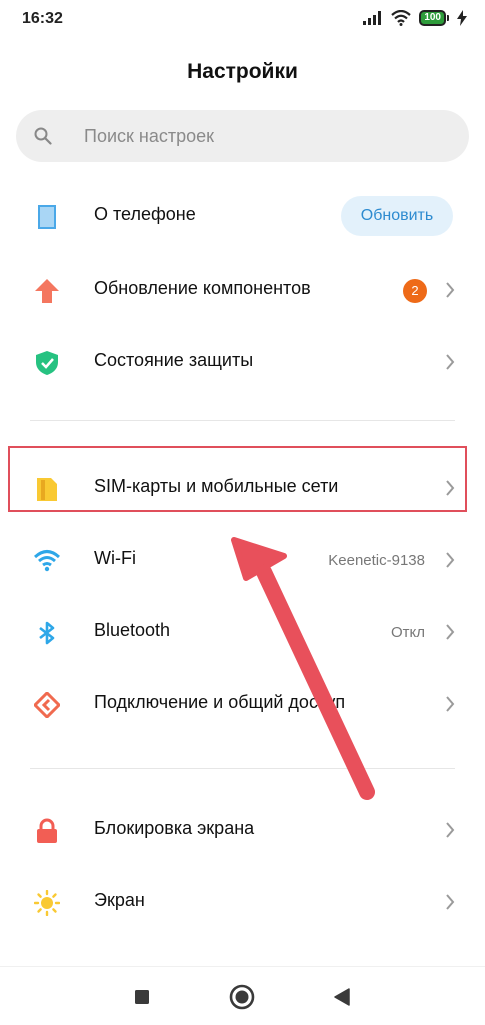 The width and height of the screenshot is (485, 1025). I want to click on home-button, so click(242, 997).